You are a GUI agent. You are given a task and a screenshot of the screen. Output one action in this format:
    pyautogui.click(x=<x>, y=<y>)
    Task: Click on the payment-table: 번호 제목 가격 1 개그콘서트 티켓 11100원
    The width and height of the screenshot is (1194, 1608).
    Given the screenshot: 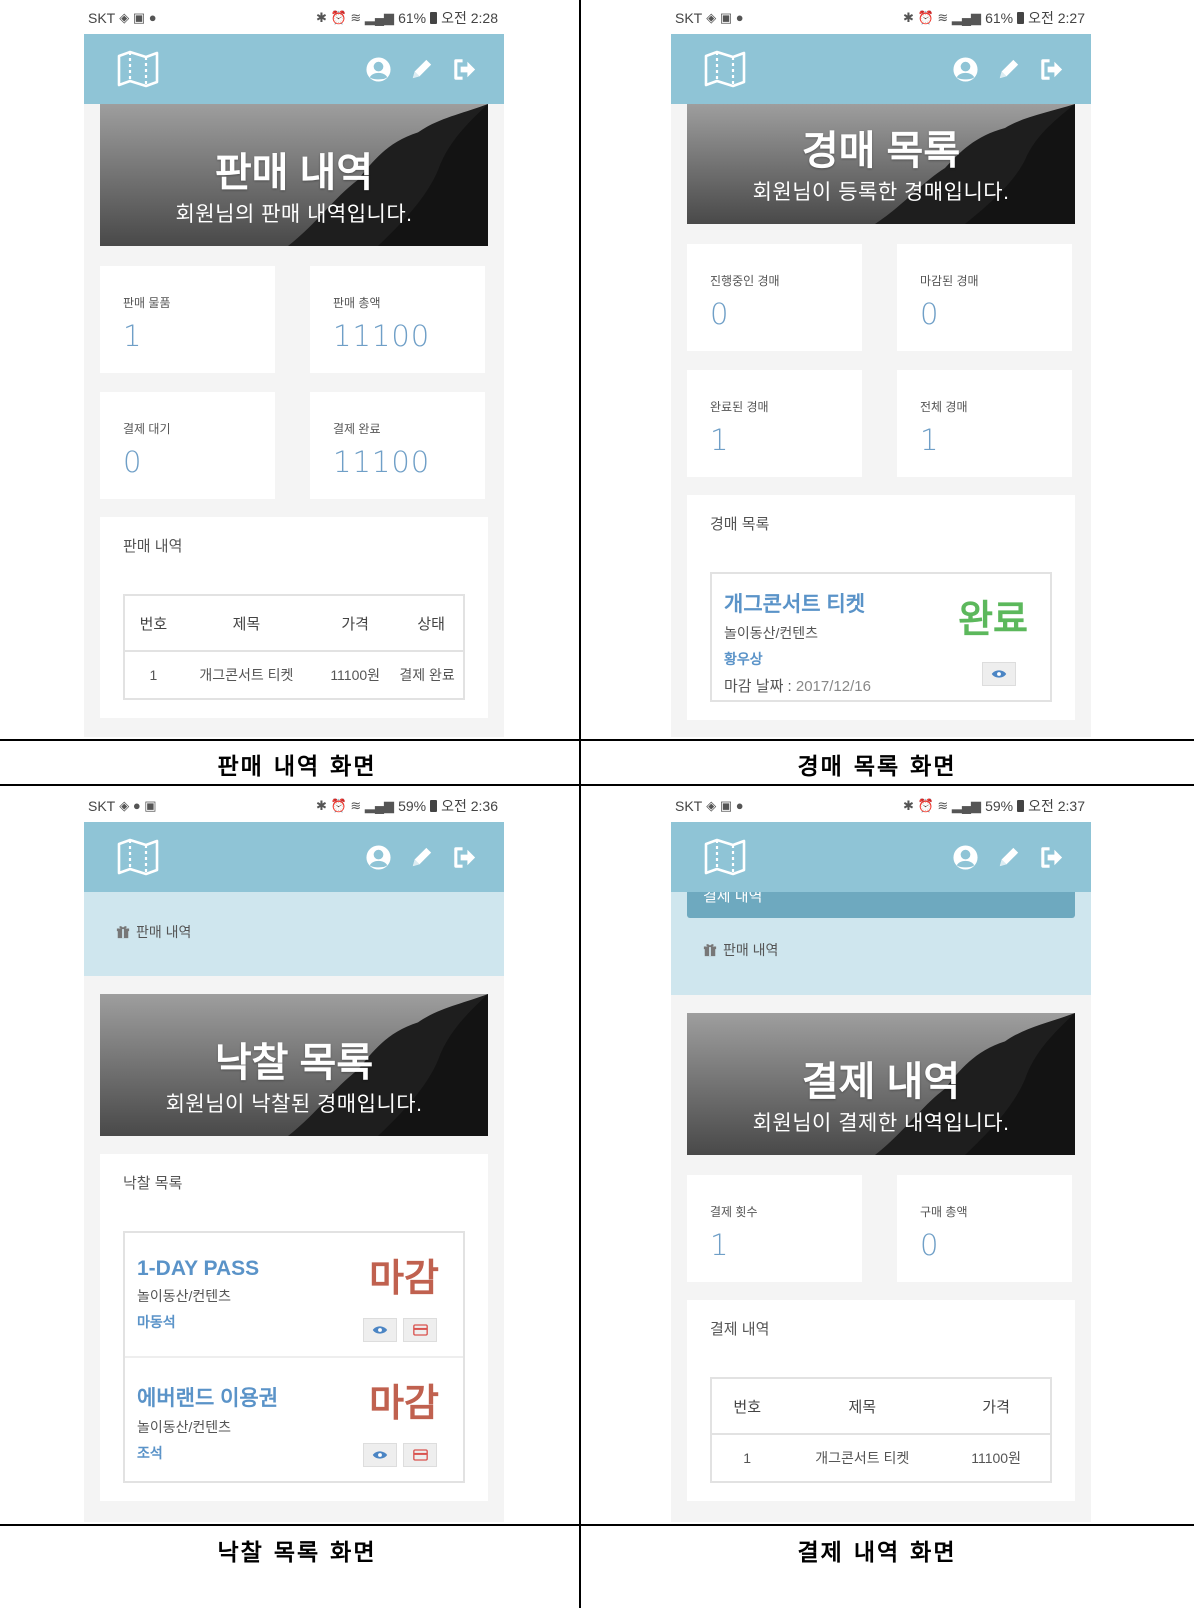 What is the action you would take?
    pyautogui.click(x=881, y=1430)
    